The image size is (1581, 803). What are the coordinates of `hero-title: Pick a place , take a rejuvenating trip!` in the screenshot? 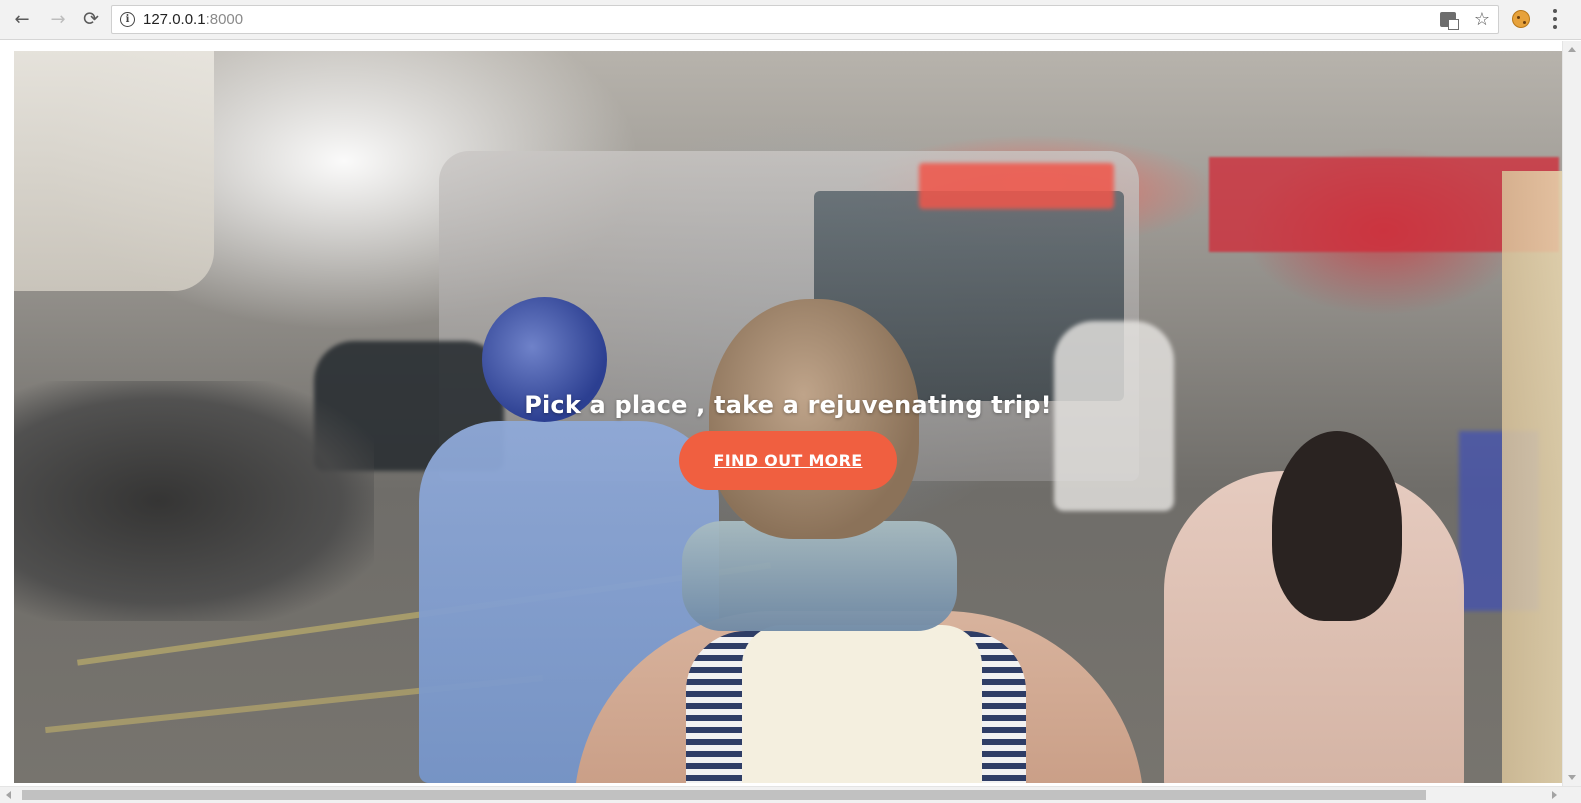 It's located at (788, 405).